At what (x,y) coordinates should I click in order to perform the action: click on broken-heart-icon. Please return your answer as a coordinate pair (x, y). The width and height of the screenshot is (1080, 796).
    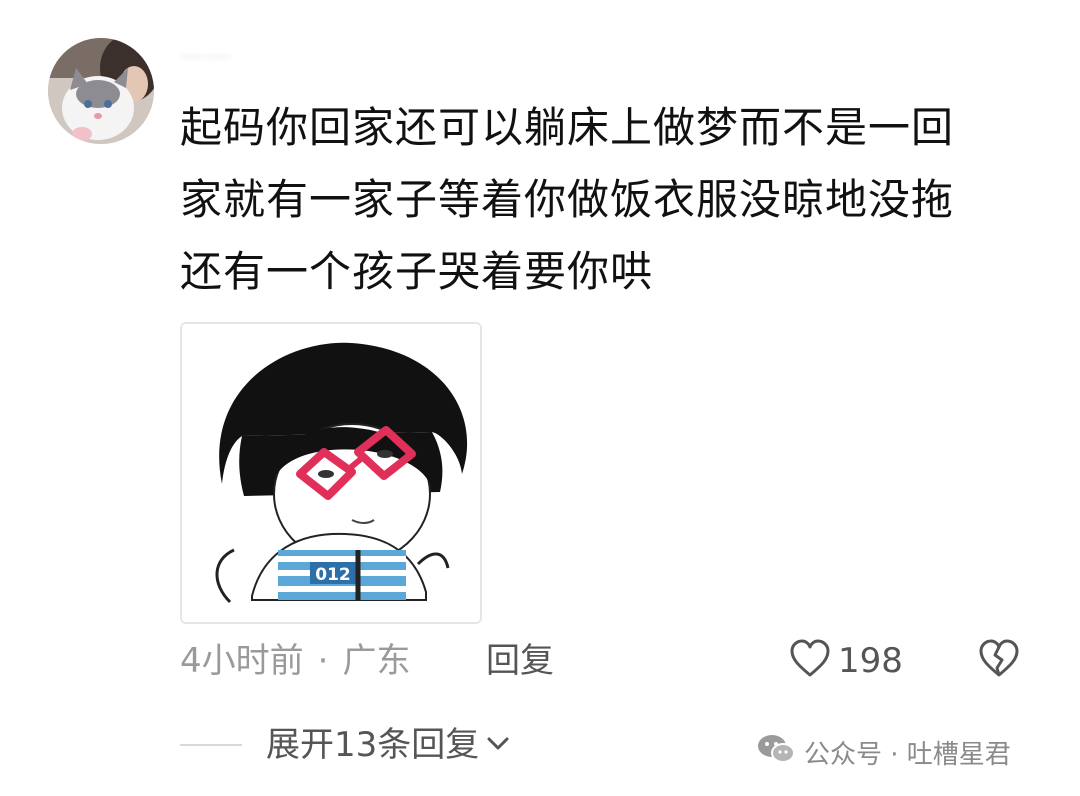
    Looking at the image, I should click on (999, 661).